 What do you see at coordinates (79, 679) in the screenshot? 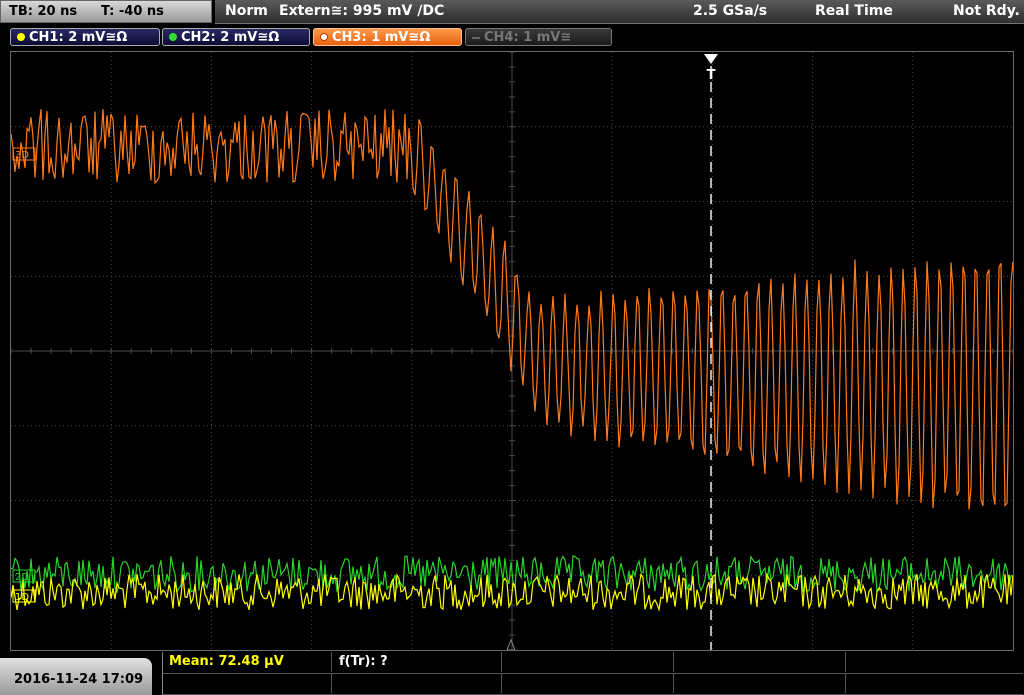
I see `datetime-label: 2016-11-24 17:09` at bounding box center [79, 679].